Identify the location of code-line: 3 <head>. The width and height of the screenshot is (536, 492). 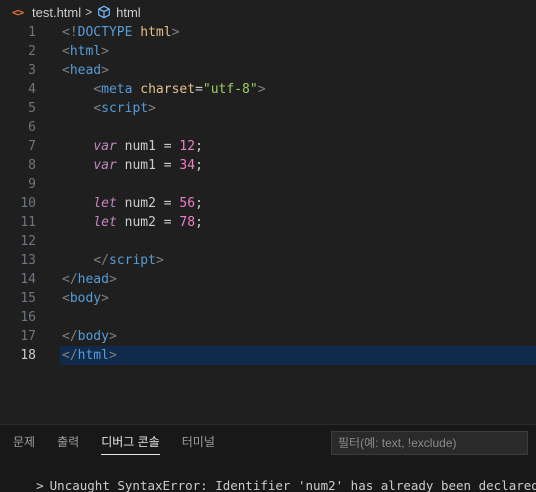
(268, 70).